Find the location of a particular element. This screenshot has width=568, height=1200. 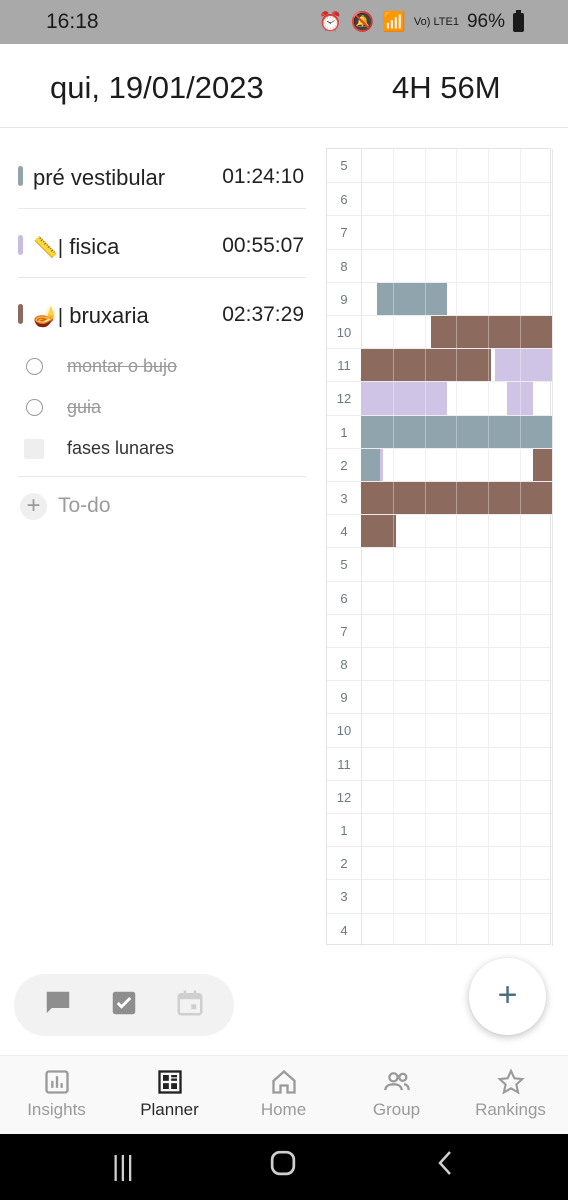

battery-percent: 96% is located at coordinates (485, 21).